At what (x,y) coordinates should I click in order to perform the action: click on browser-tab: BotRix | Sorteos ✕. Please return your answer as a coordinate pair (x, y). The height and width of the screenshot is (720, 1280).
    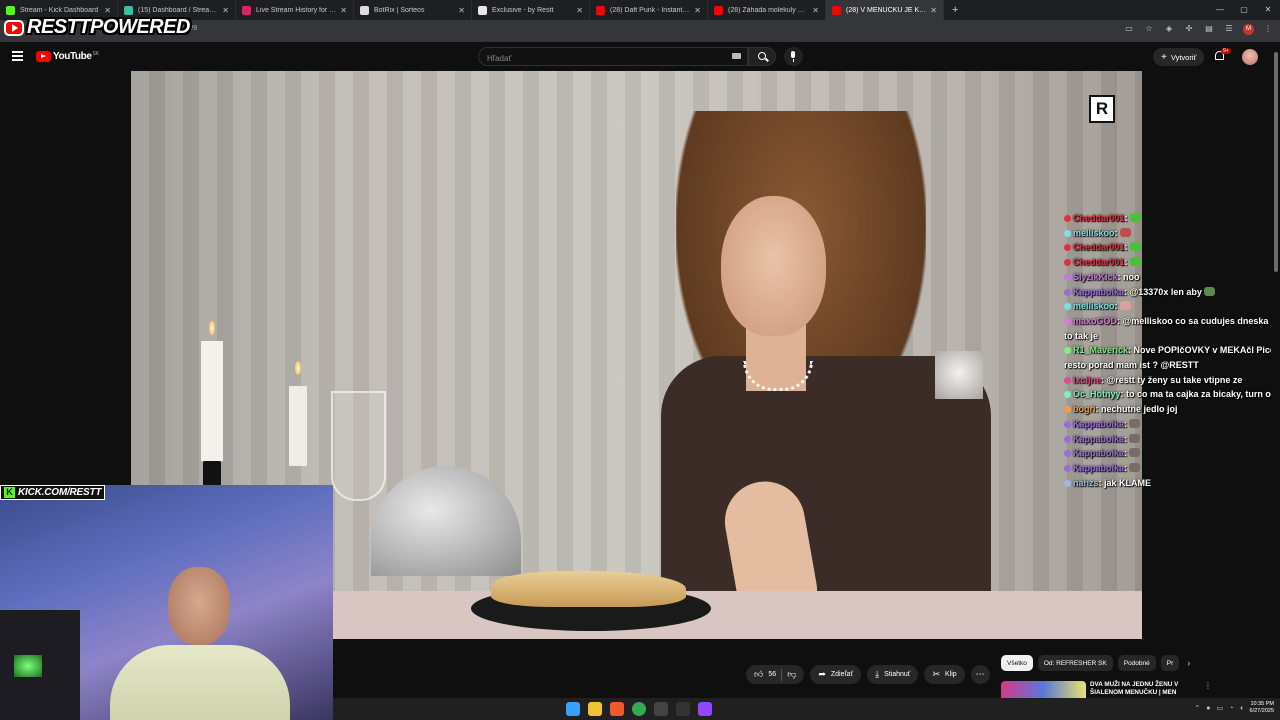
    Looking at the image, I should click on (413, 10).